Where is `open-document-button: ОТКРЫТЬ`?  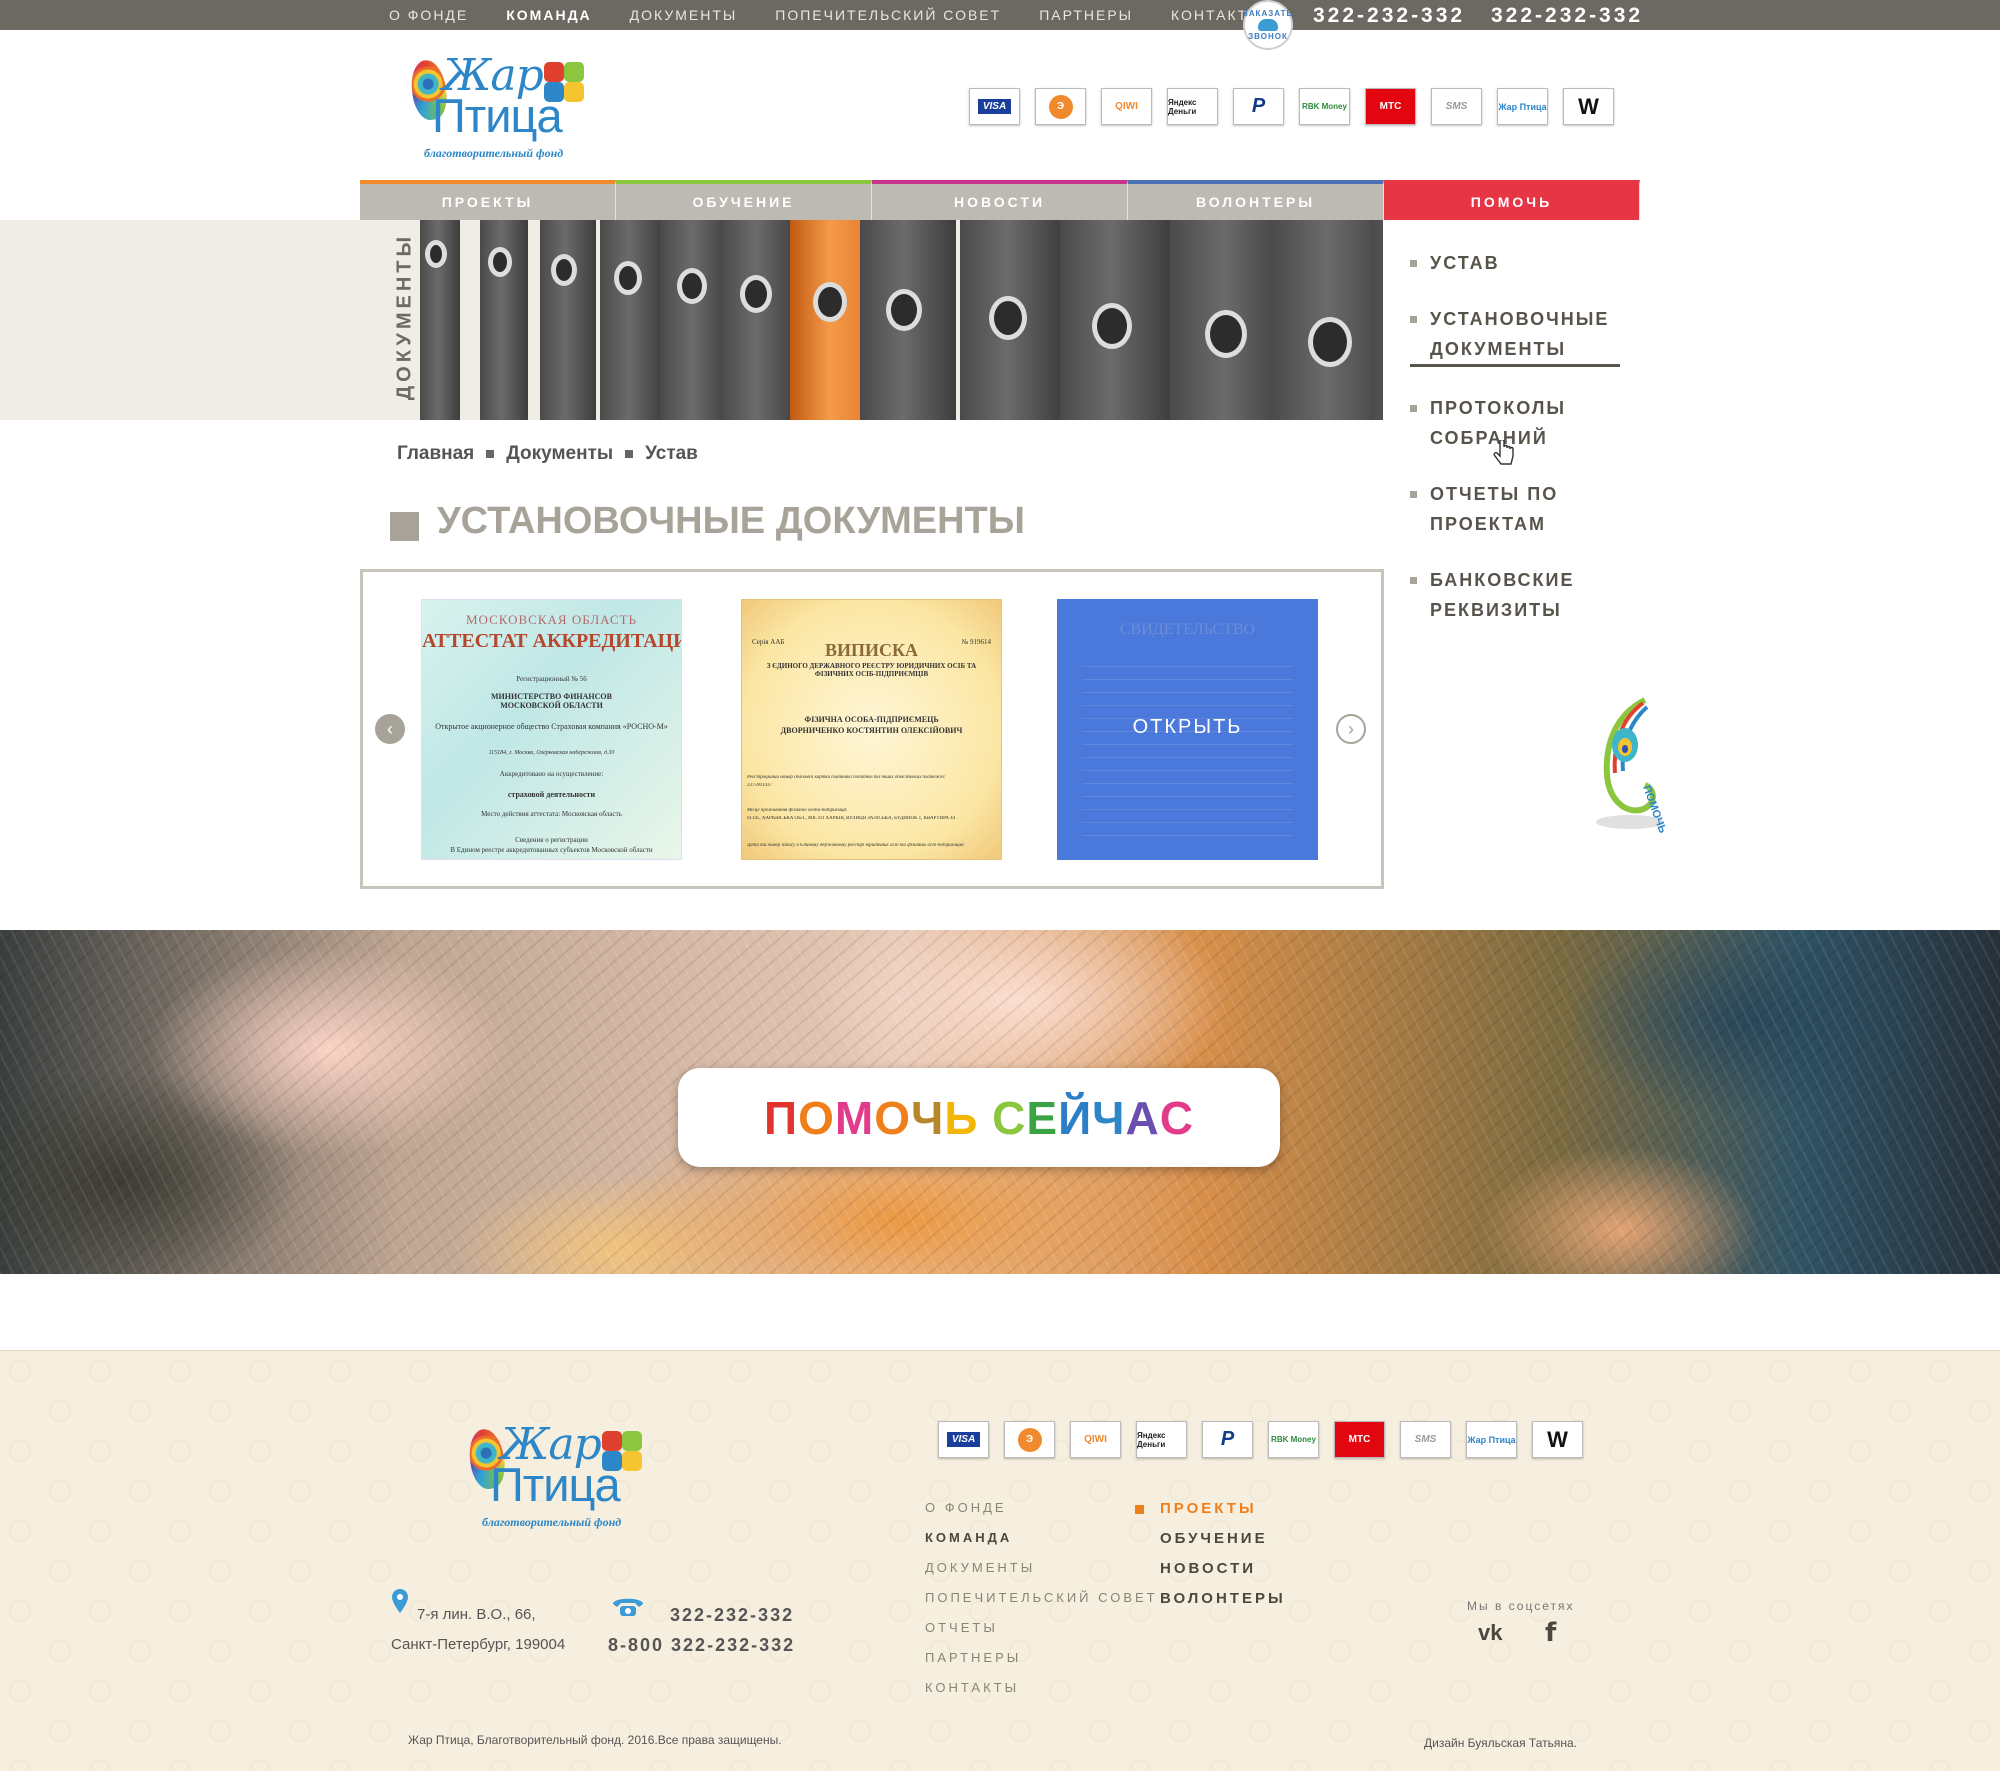 open-document-button: ОТКРЫТЬ is located at coordinates (1187, 727).